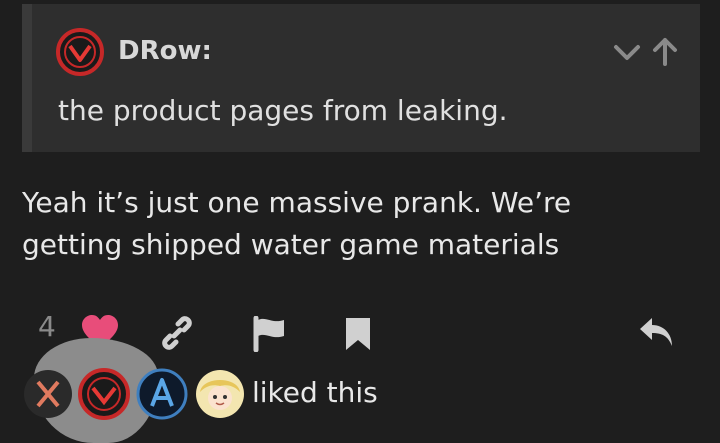 This screenshot has width=720, height=443. I want to click on quote-controls, so click(646, 52).